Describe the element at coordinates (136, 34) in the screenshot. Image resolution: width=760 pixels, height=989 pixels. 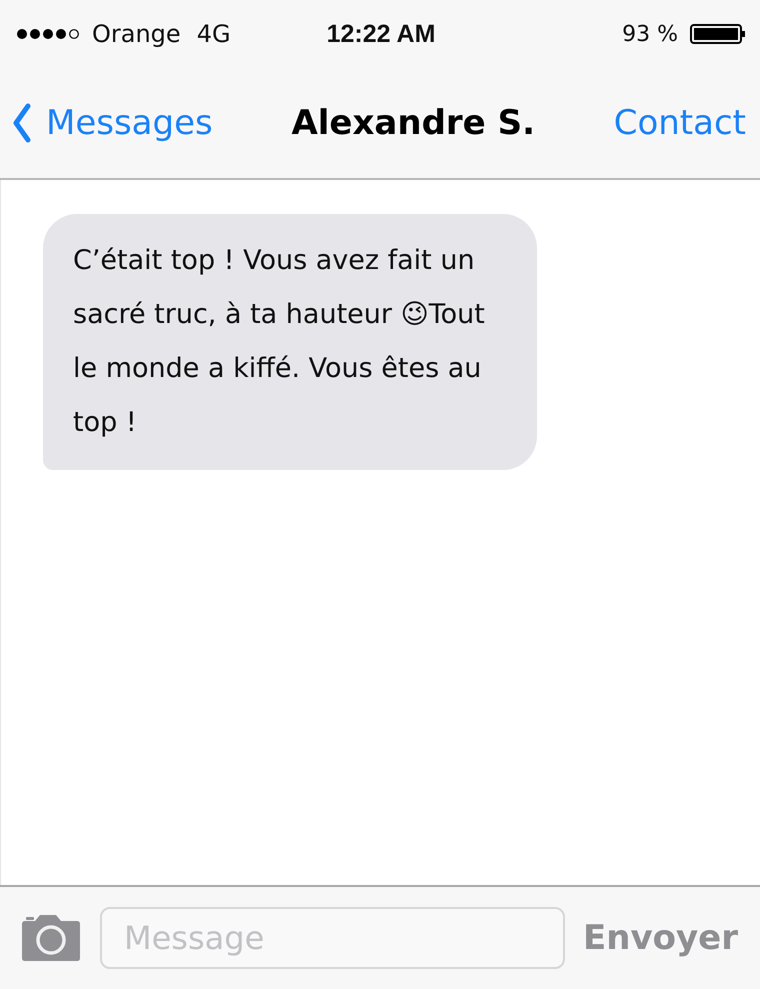
I see `carrier-name: Orange` at that location.